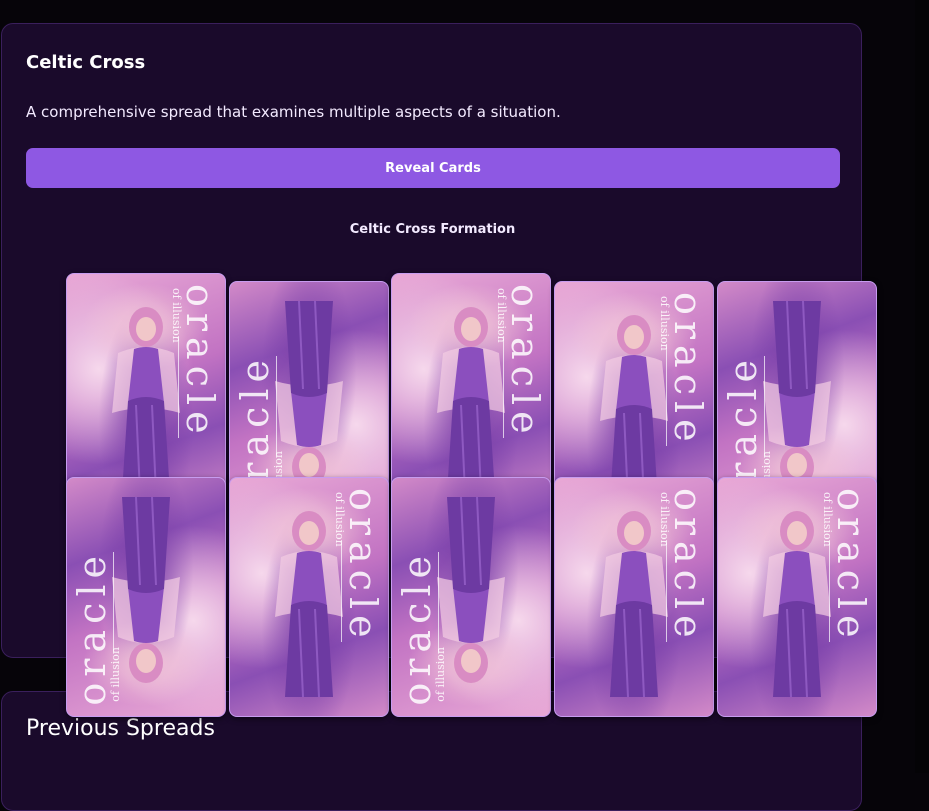 This screenshot has height=811, width=929. I want to click on scroll-gutter, so click(922, 386).